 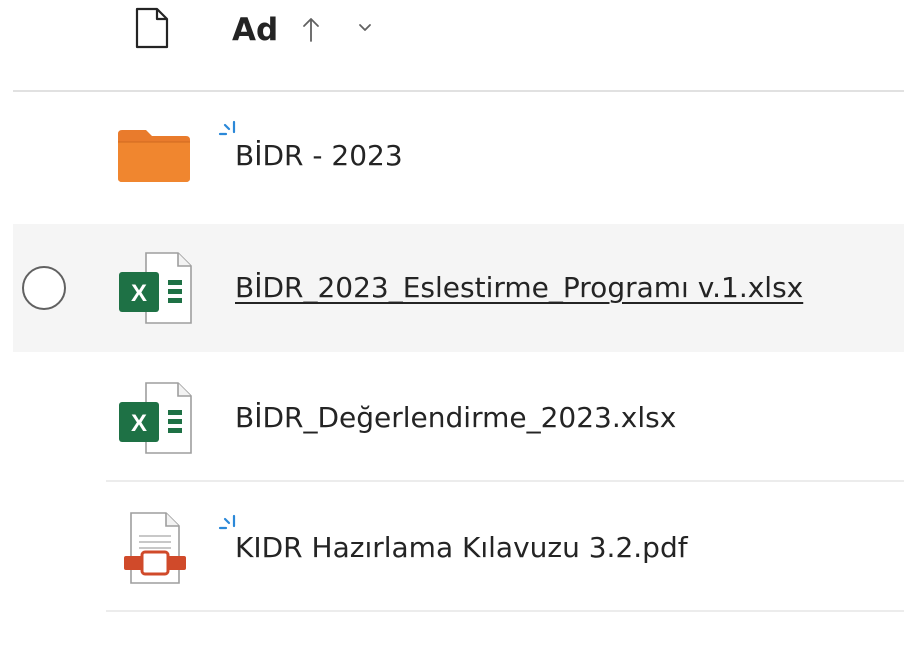 What do you see at coordinates (461, 548) in the screenshot?
I see `file-name: KIDR Hazırlama Kılavuzu 3.2.pdf` at bounding box center [461, 548].